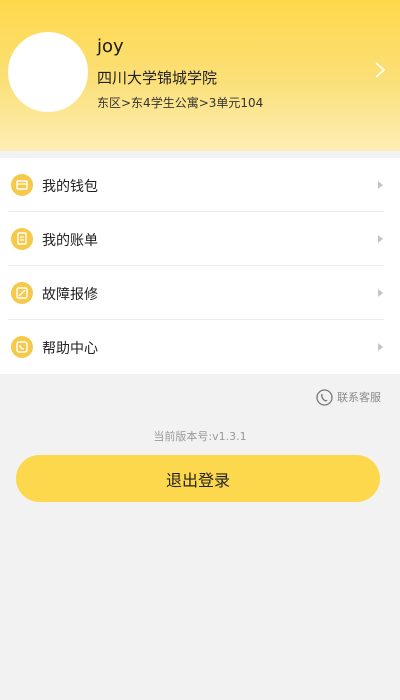  What do you see at coordinates (22, 239) in the screenshot?
I see `bill-icon` at bounding box center [22, 239].